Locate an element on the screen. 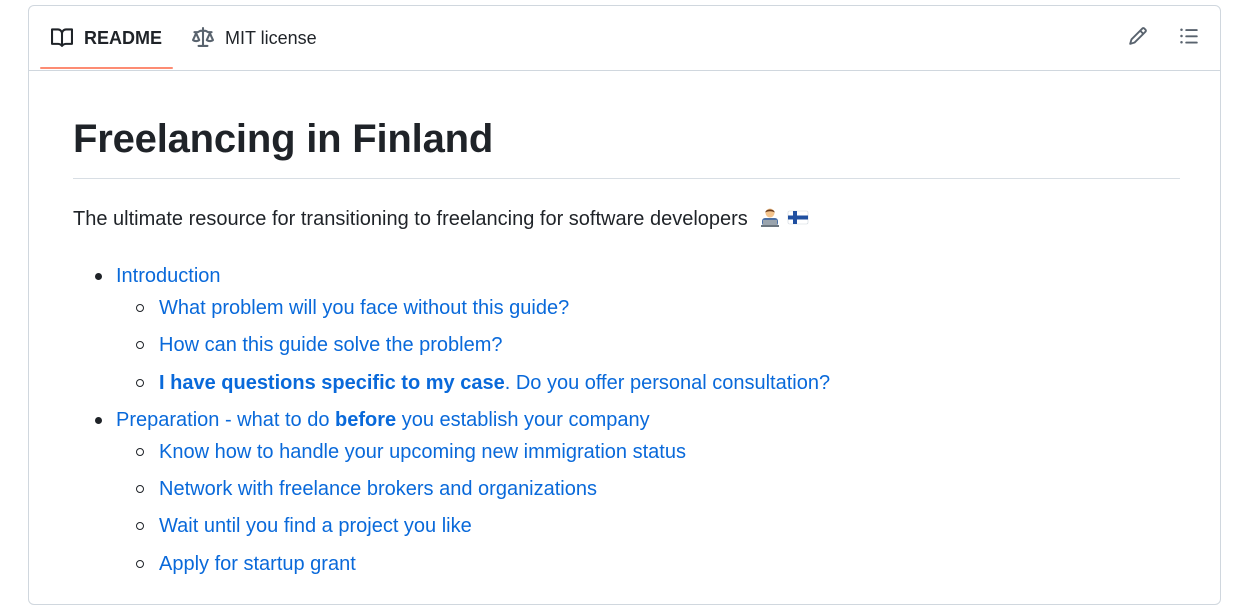 This screenshot has width=1252, height=605. pencil-icon is located at coordinates (1138, 38).